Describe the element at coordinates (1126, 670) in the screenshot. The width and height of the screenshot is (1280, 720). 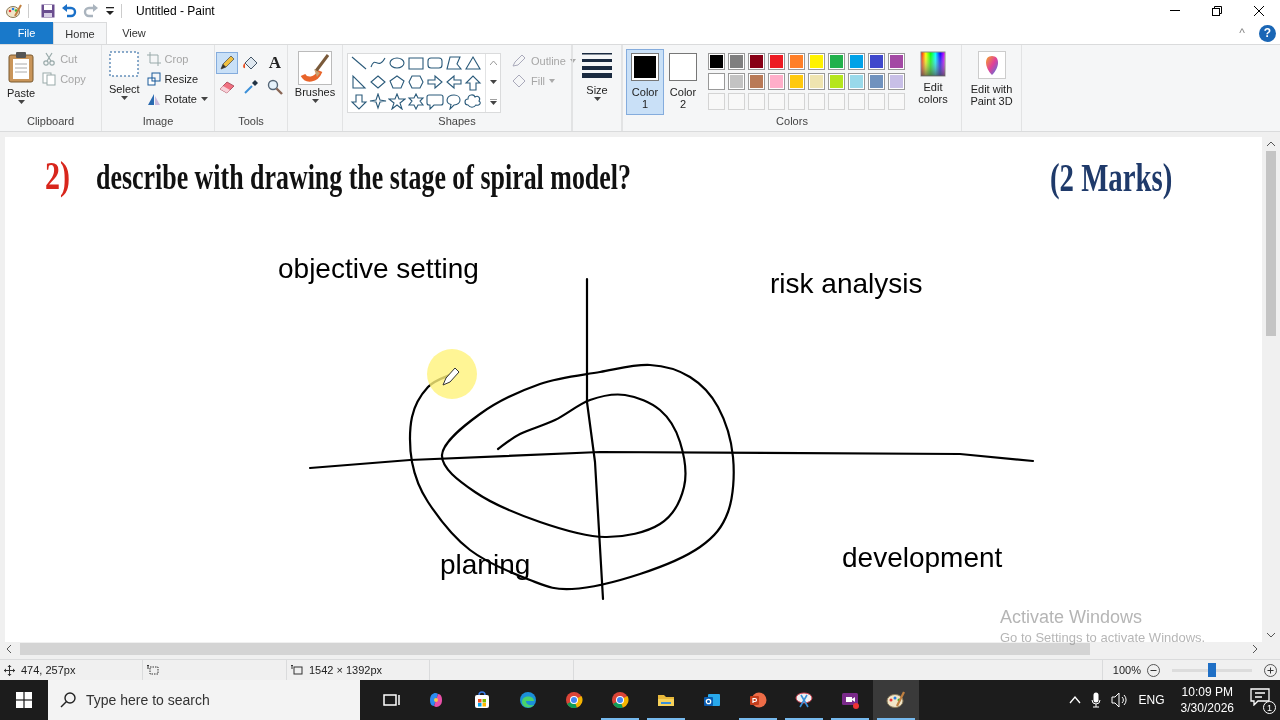
I see `zoom-level: 100%` at that location.